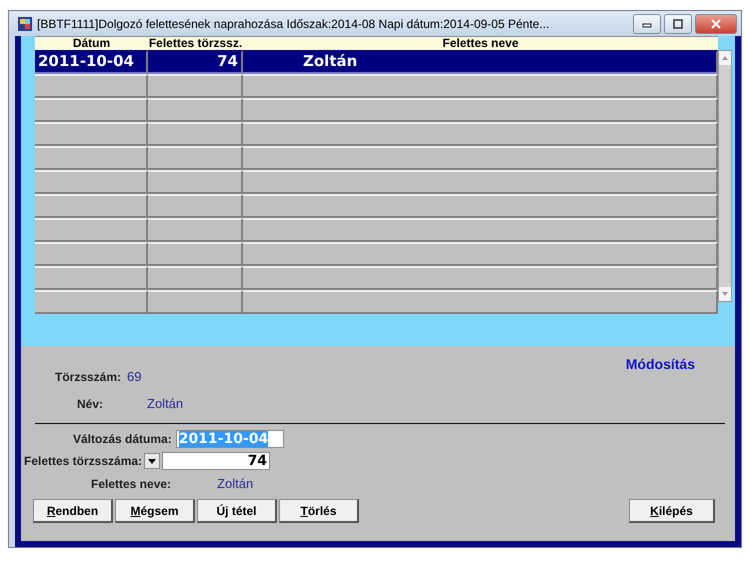 The width and height of the screenshot is (750, 564). I want to click on scroll-down-button, so click(725, 294).